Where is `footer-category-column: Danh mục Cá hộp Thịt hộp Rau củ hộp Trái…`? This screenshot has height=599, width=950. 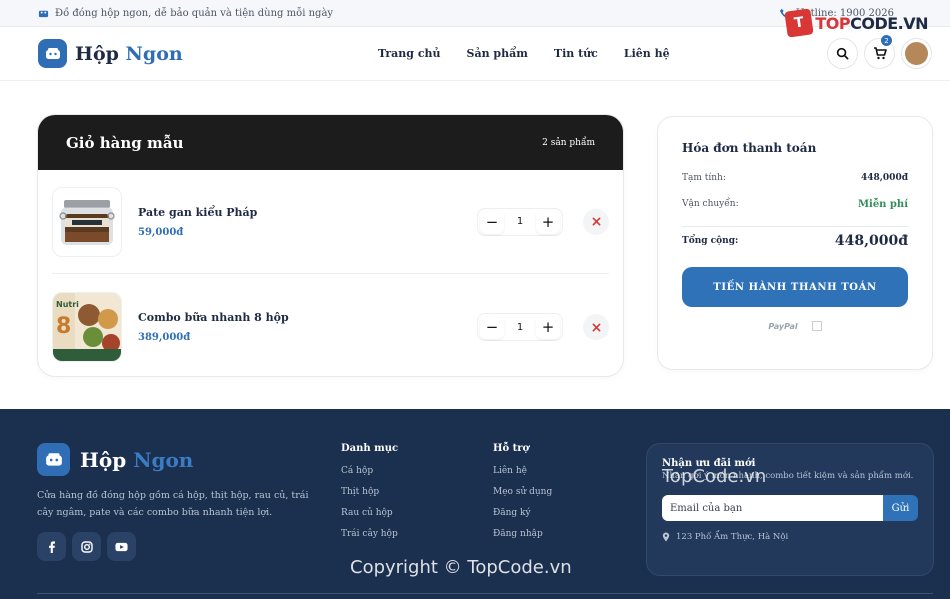
footer-category-column: Danh mục Cá hộp Thịt hộp Rau củ hộp Trái… is located at coordinates (369, 496).